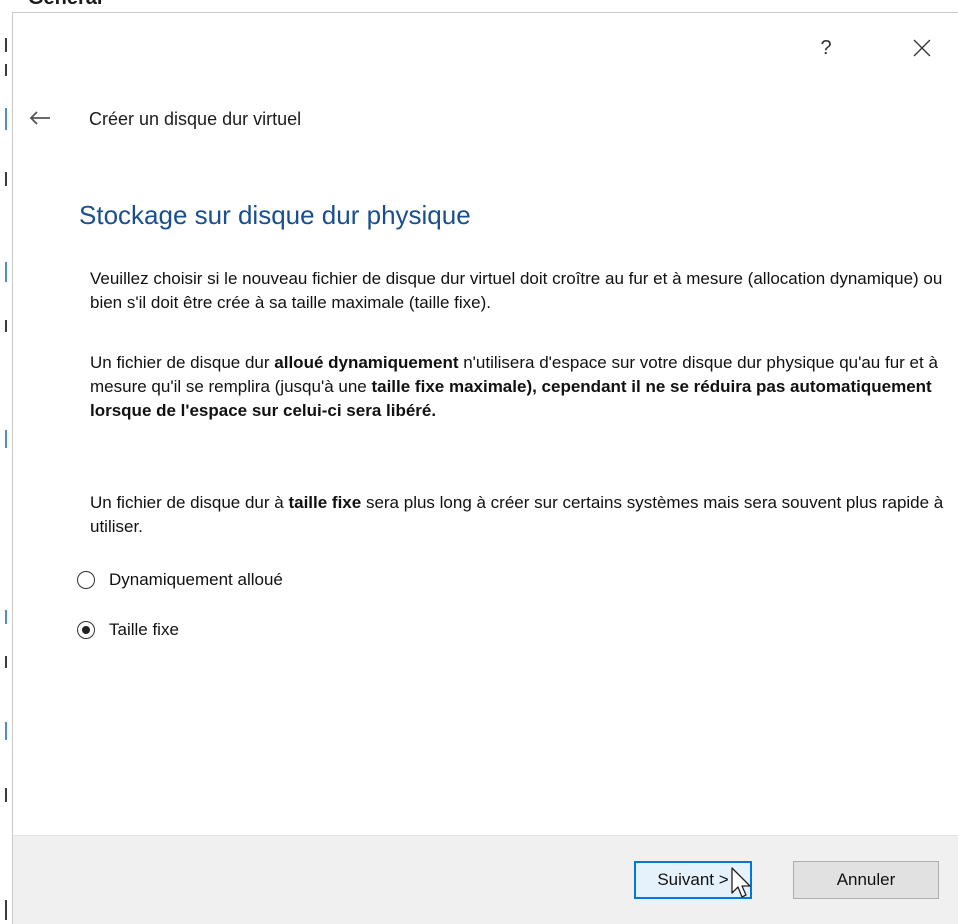 The height and width of the screenshot is (924, 958). What do you see at coordinates (866, 880) in the screenshot?
I see `cancel-button: Annuler` at bounding box center [866, 880].